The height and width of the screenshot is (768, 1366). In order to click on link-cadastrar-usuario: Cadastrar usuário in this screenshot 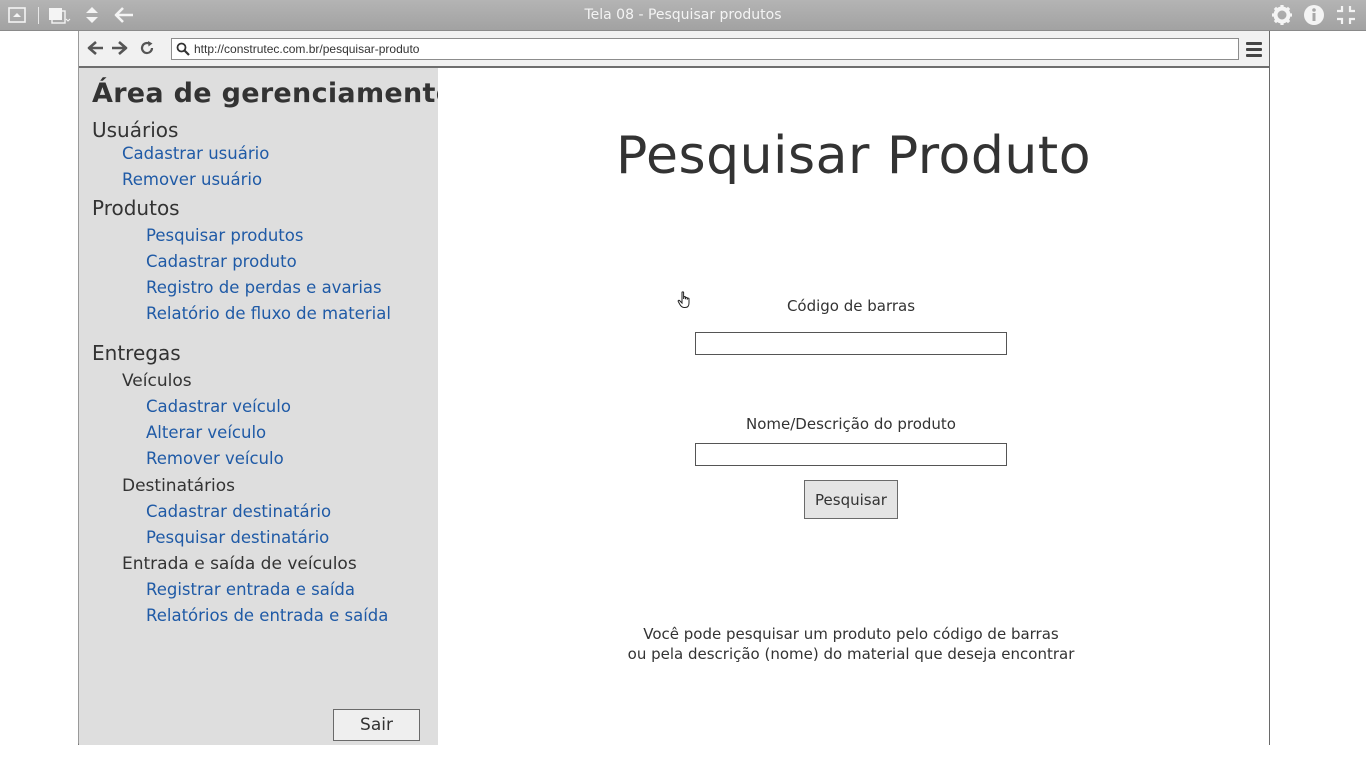, I will do `click(195, 153)`.